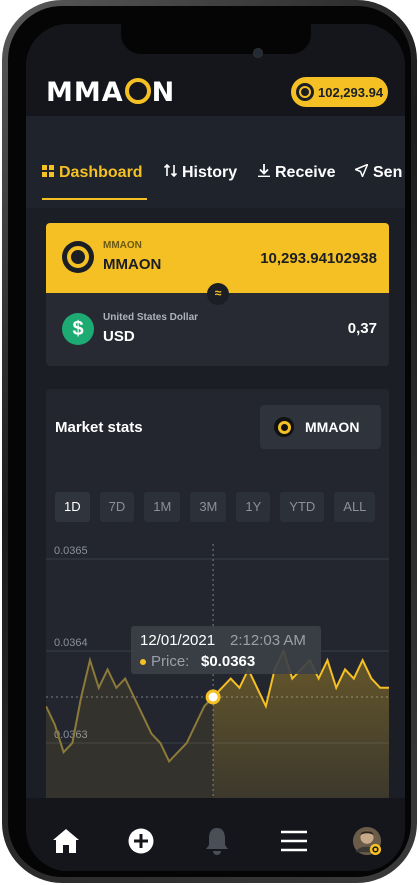 Image resolution: width=419 pixels, height=885 pixels. What do you see at coordinates (117, 507) in the screenshot?
I see `period-7d: 7D` at bounding box center [117, 507].